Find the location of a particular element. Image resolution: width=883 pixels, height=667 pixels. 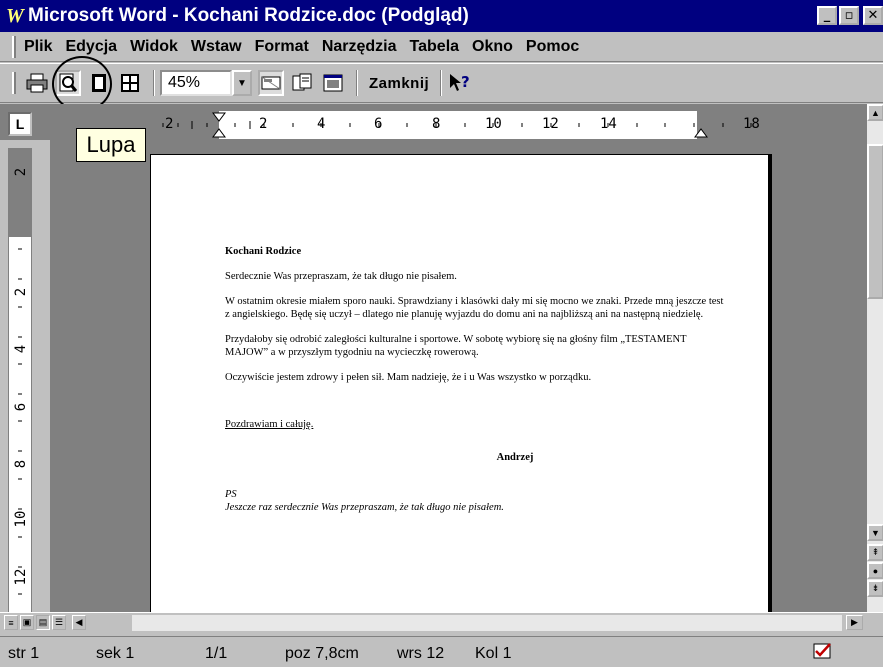

web-layout-button: ▣ is located at coordinates (27, 622).